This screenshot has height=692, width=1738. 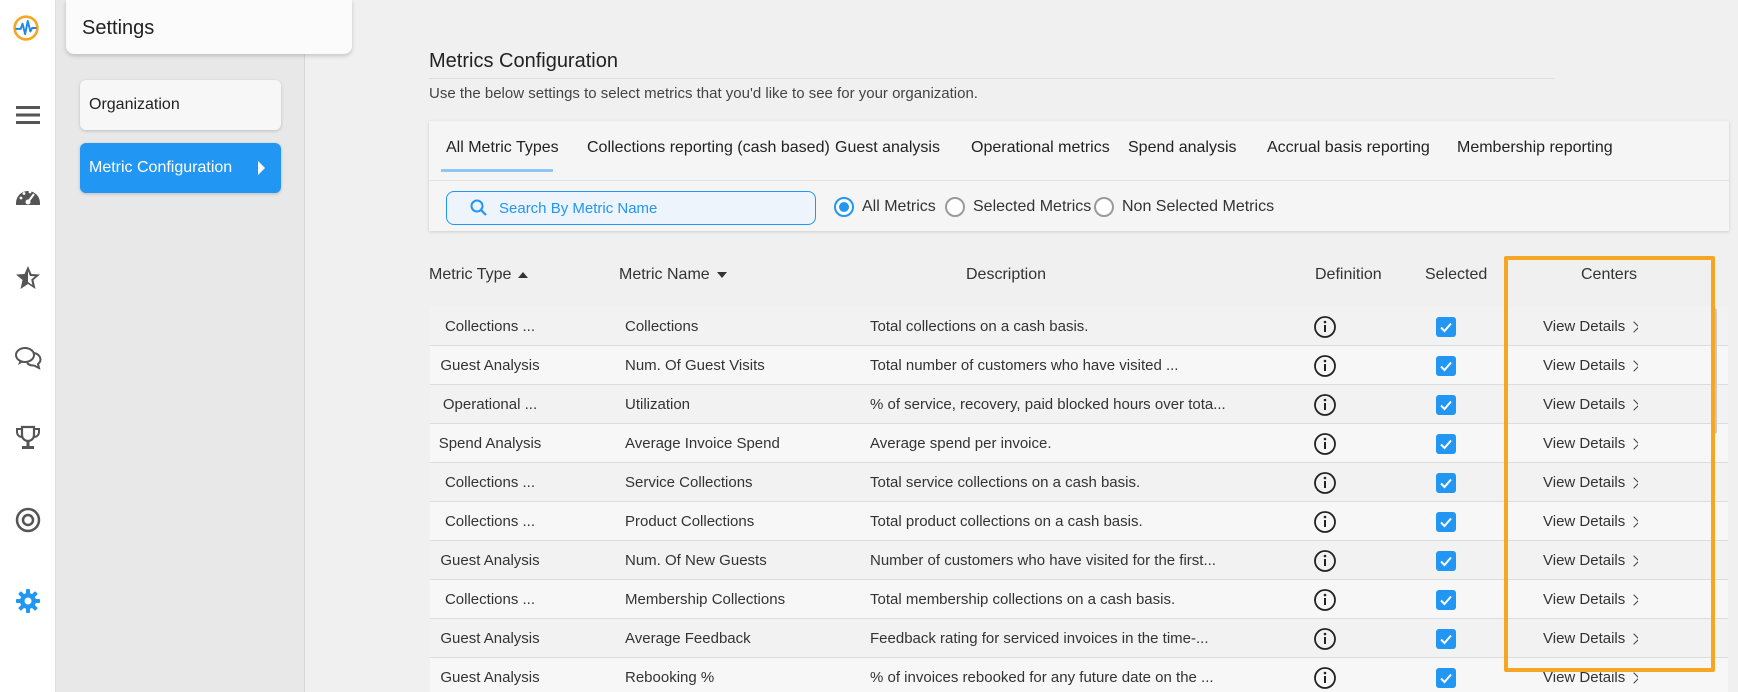 I want to click on radio-label: Non Selected Metrics, so click(x=1198, y=206).